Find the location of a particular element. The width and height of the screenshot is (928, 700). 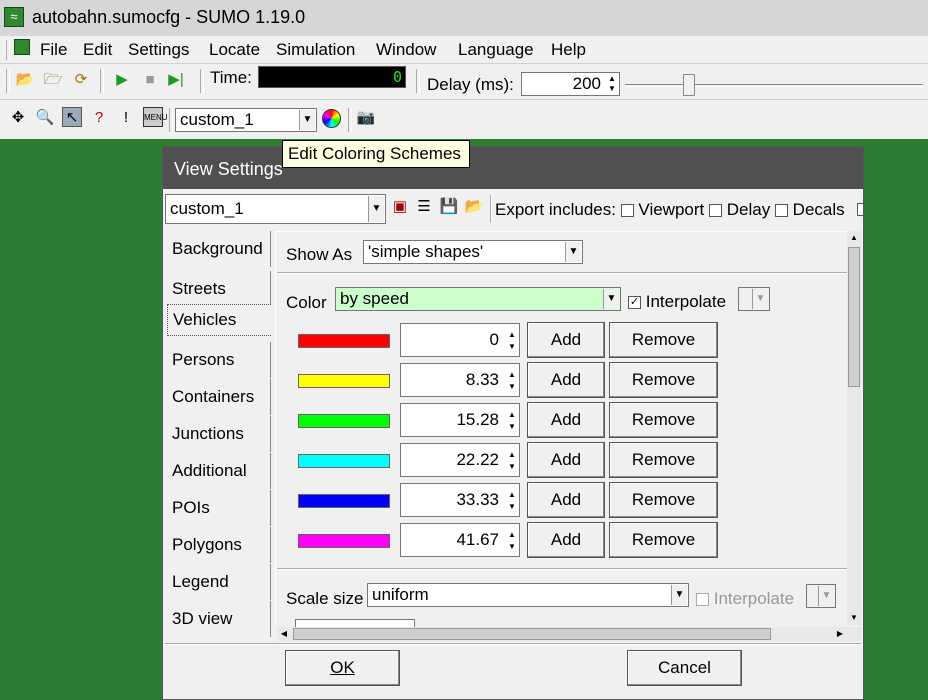

zoom-icon: 🔍 is located at coordinates (45, 118).